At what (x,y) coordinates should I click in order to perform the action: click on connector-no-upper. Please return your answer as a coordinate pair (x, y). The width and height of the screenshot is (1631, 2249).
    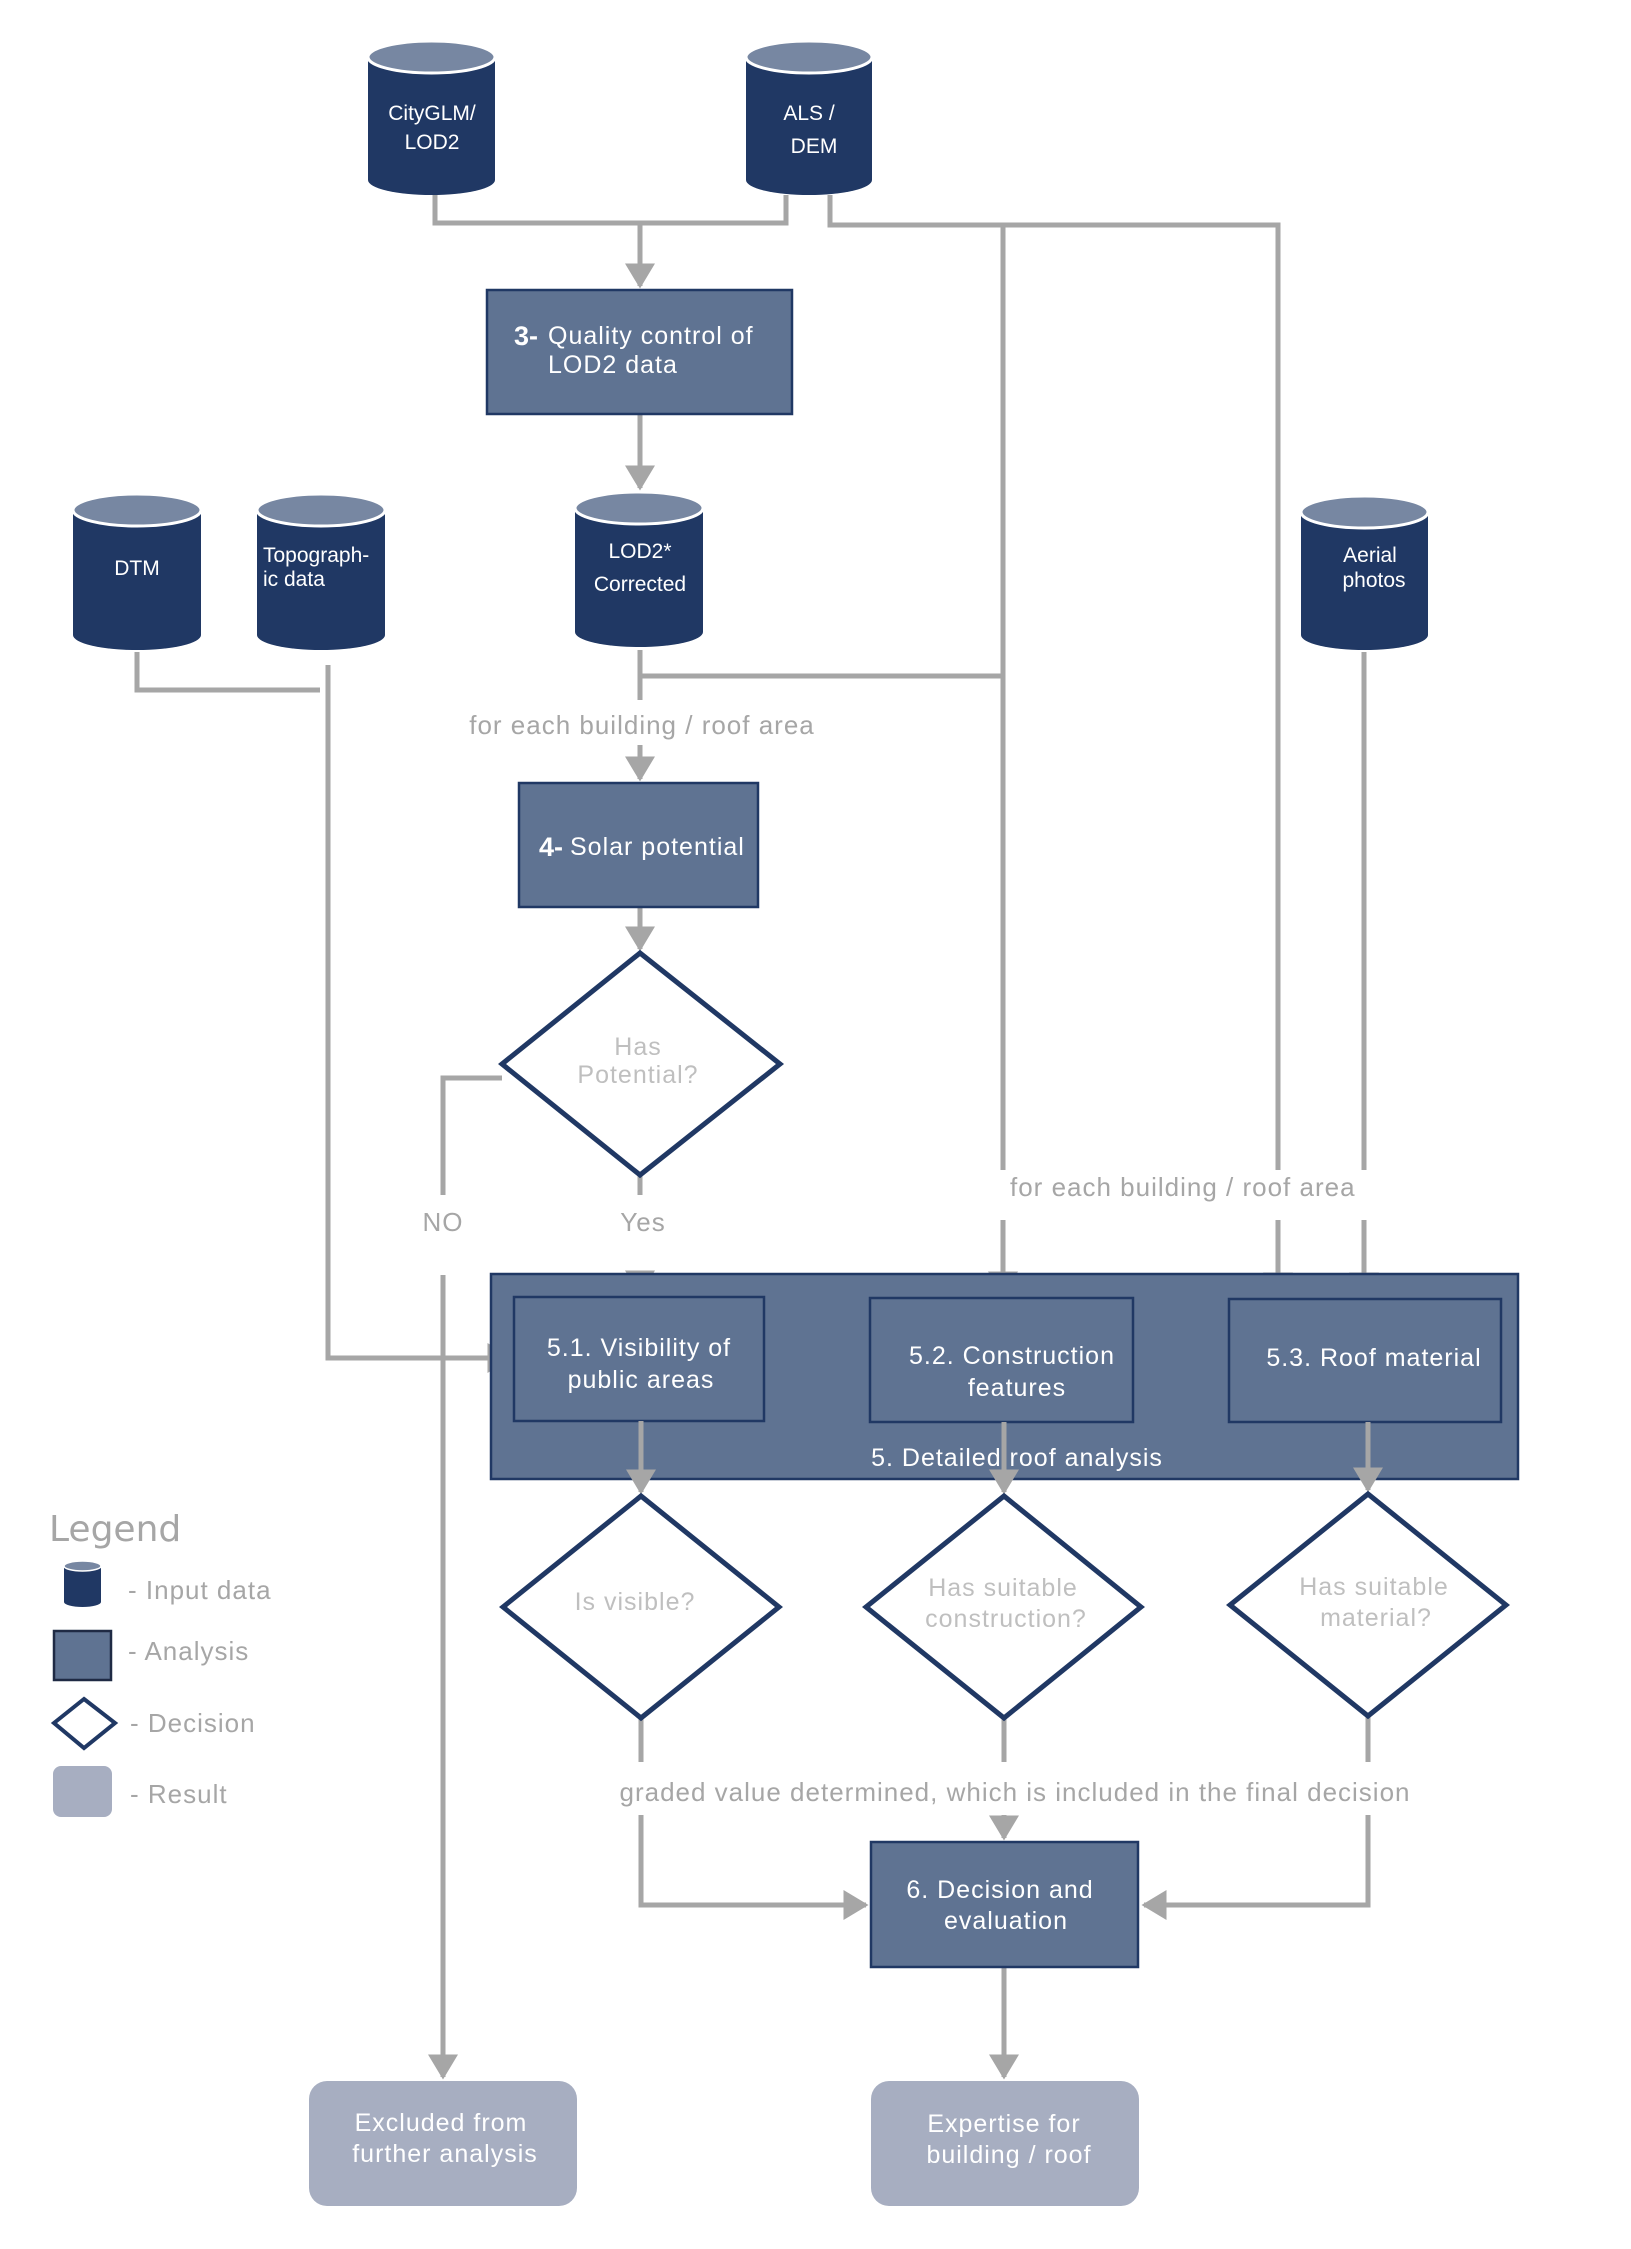
    Looking at the image, I should click on (471, 1135).